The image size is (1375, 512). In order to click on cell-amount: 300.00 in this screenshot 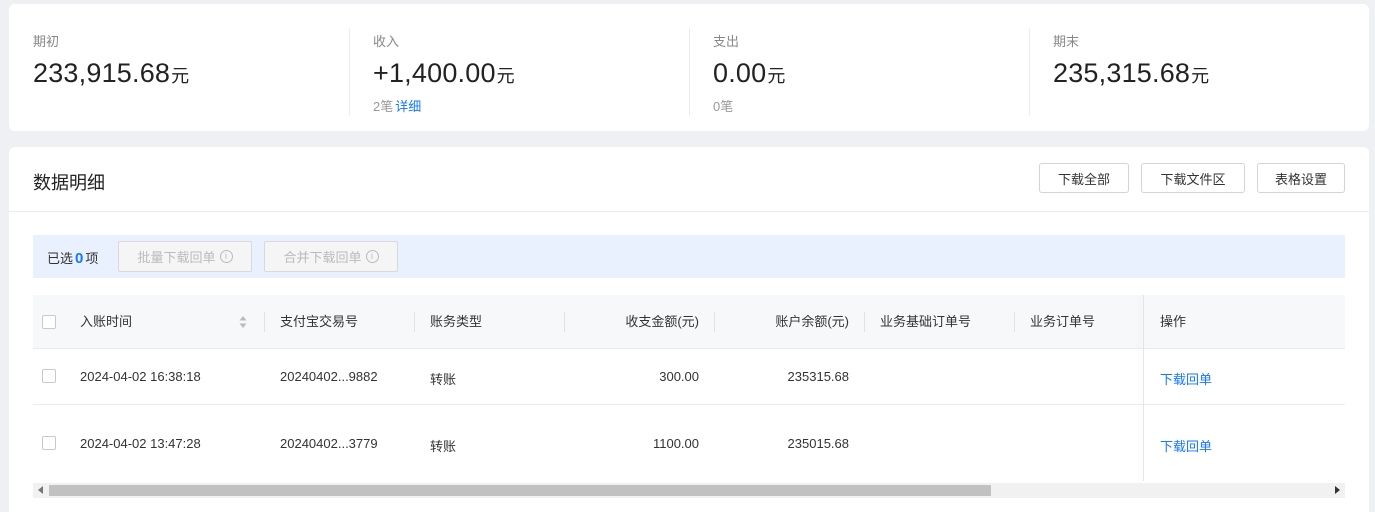, I will do `click(679, 376)`.